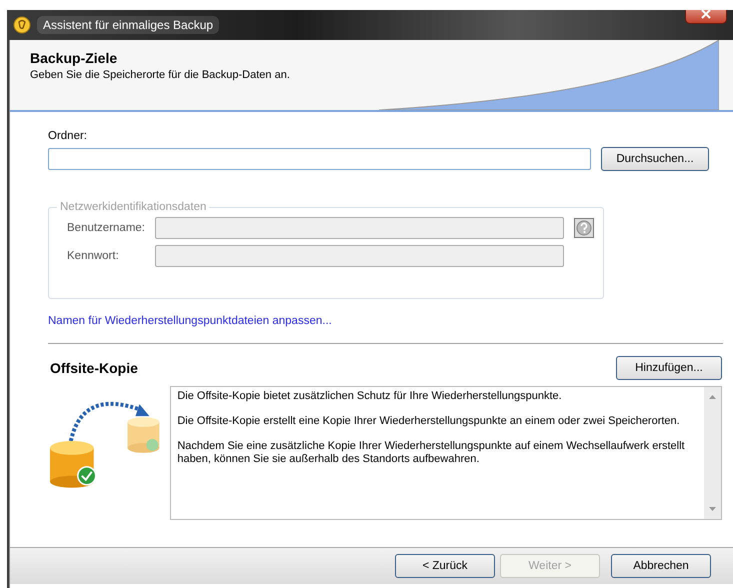  What do you see at coordinates (429, 421) in the screenshot?
I see `info-paragraph: Die Offsite-Kopie erstellt eine Kopie Ihrer Wiederherstellungspunkte an einem oder zwei Speicherorten.` at bounding box center [429, 421].